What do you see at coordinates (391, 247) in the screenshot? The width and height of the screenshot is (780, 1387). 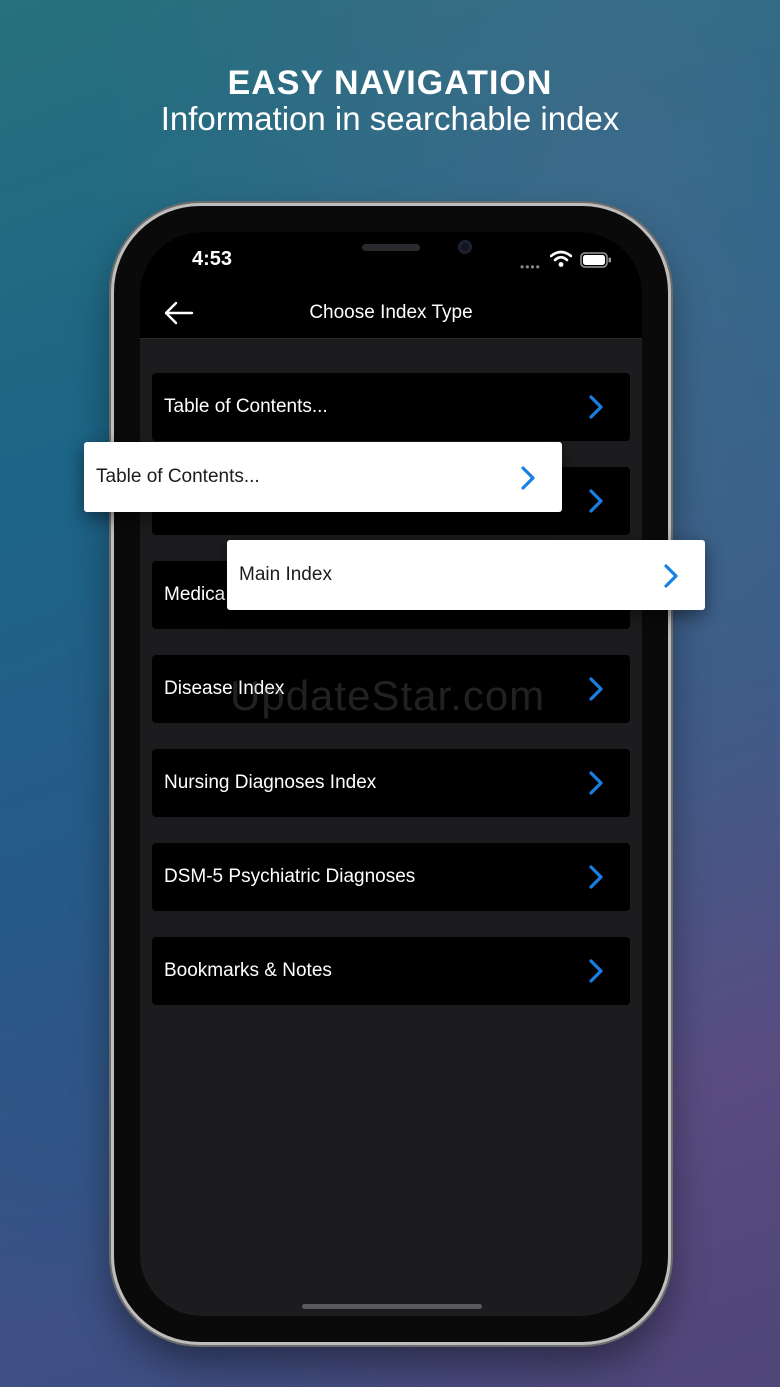 I see `speaker-grille` at bounding box center [391, 247].